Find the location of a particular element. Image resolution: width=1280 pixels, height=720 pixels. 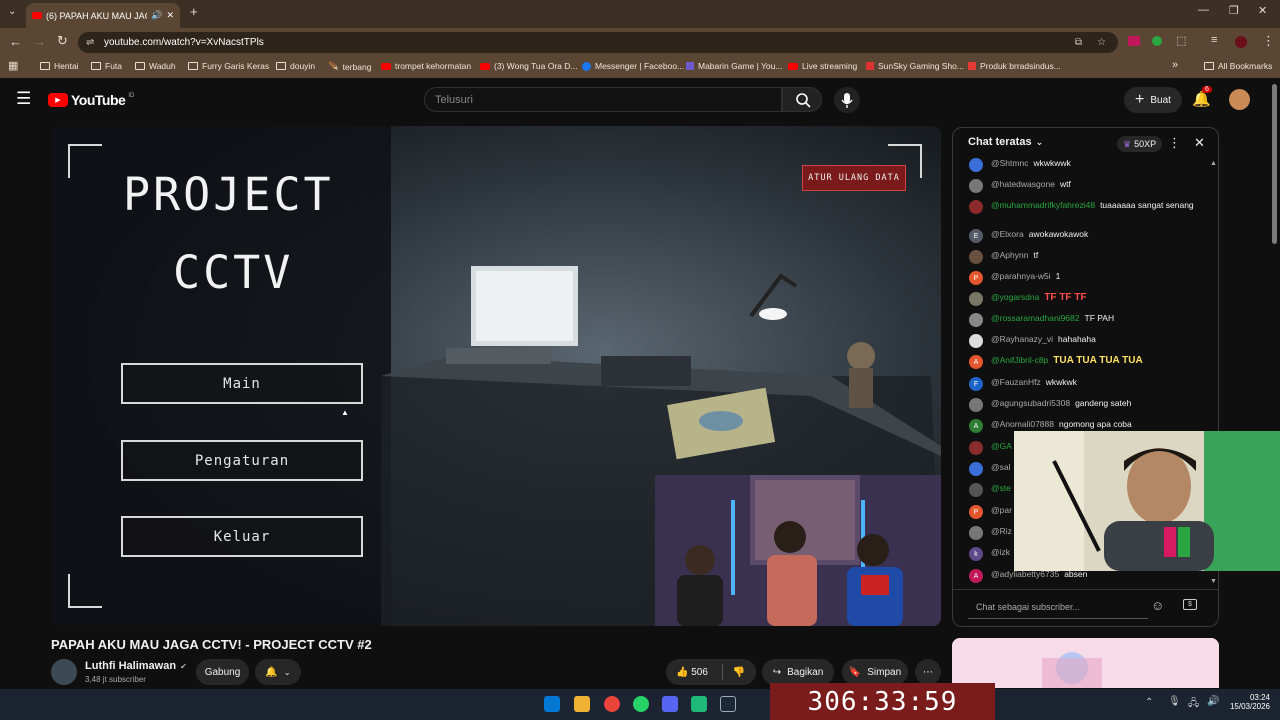

chat-message: @Shtmnc wkwkwwk is located at coordinates (1087, 165).